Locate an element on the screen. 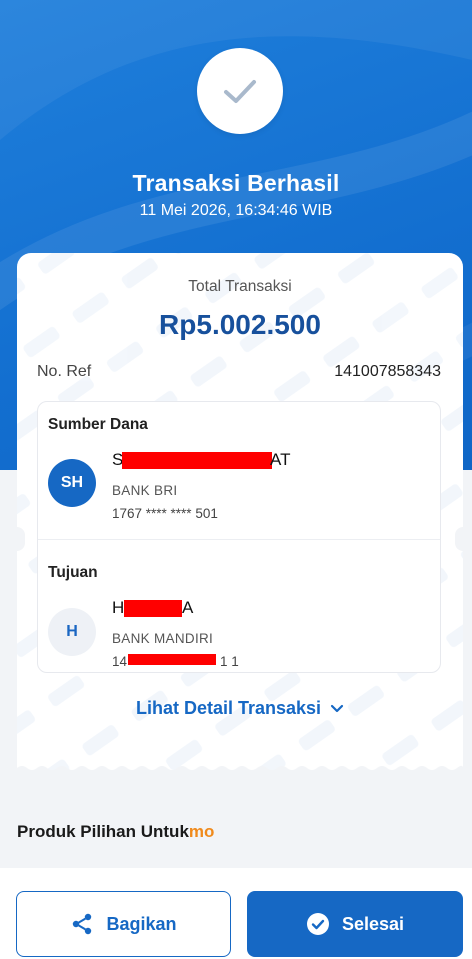 The image size is (472, 959). total-amount: Rp5.002.500 is located at coordinates (240, 324).